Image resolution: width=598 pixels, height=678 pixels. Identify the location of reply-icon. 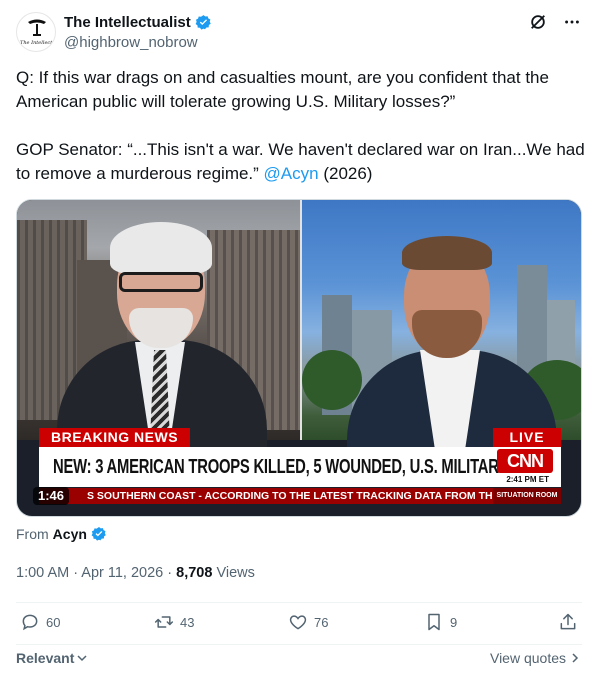
(30, 622).